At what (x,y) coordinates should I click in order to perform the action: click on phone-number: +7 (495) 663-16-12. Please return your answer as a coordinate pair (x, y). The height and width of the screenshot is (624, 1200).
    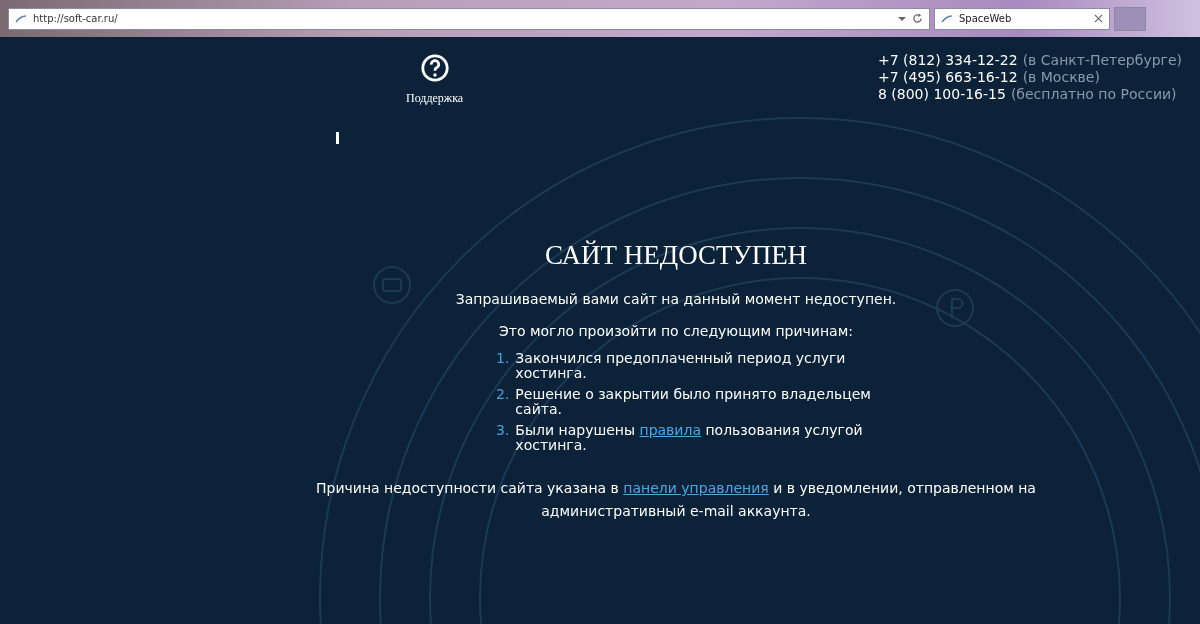
    Looking at the image, I should click on (948, 77).